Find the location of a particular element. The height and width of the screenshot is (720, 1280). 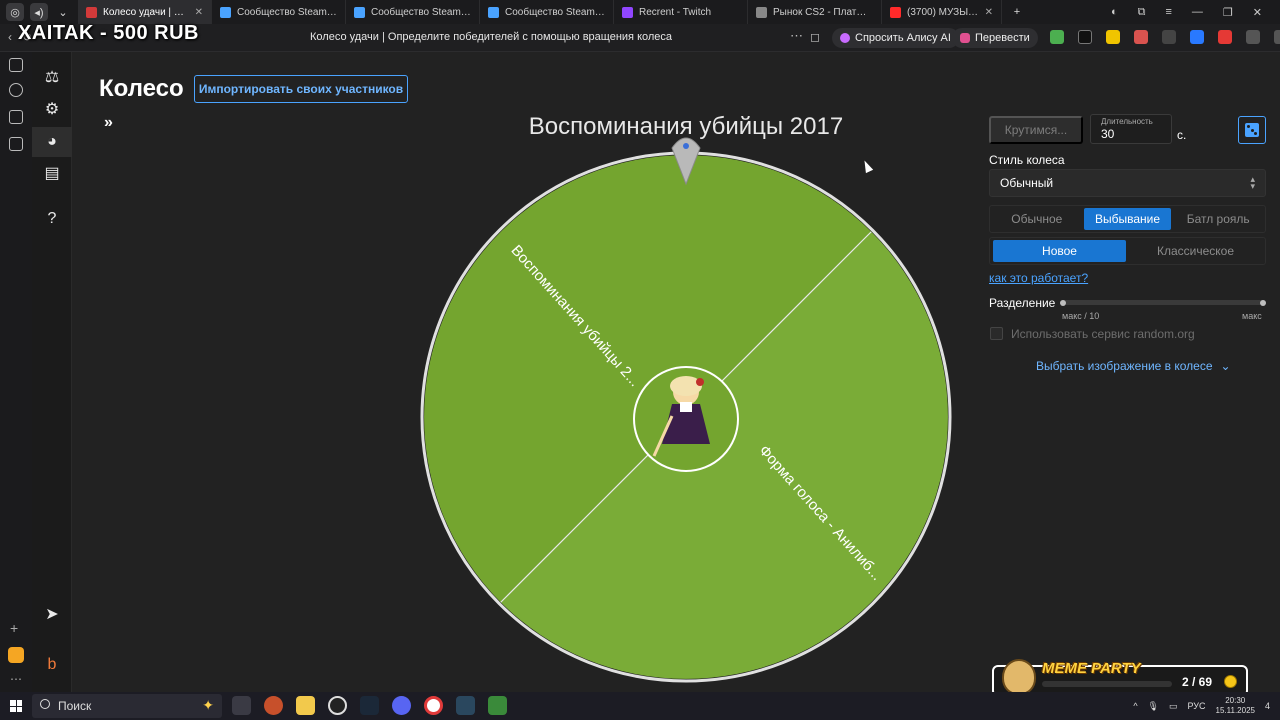

auction-icon: ⚖ is located at coordinates (52, 77).